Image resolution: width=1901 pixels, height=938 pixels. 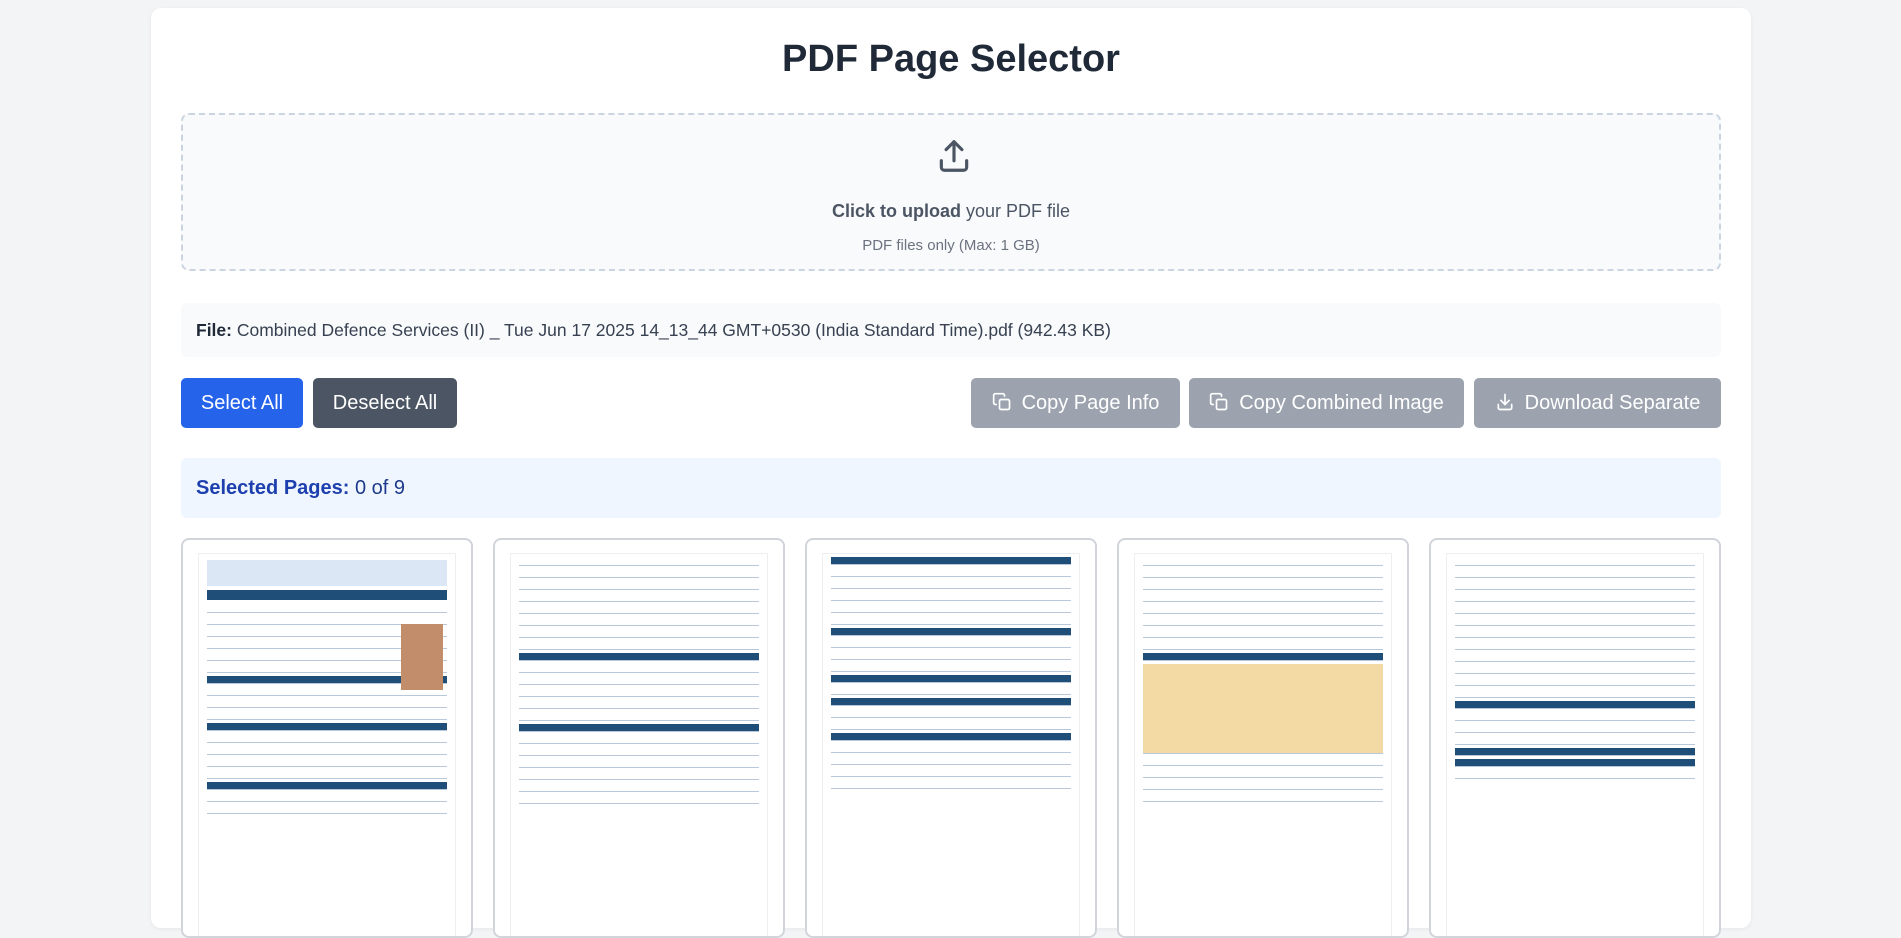 I want to click on select-all-button: Select All, so click(x=242, y=403).